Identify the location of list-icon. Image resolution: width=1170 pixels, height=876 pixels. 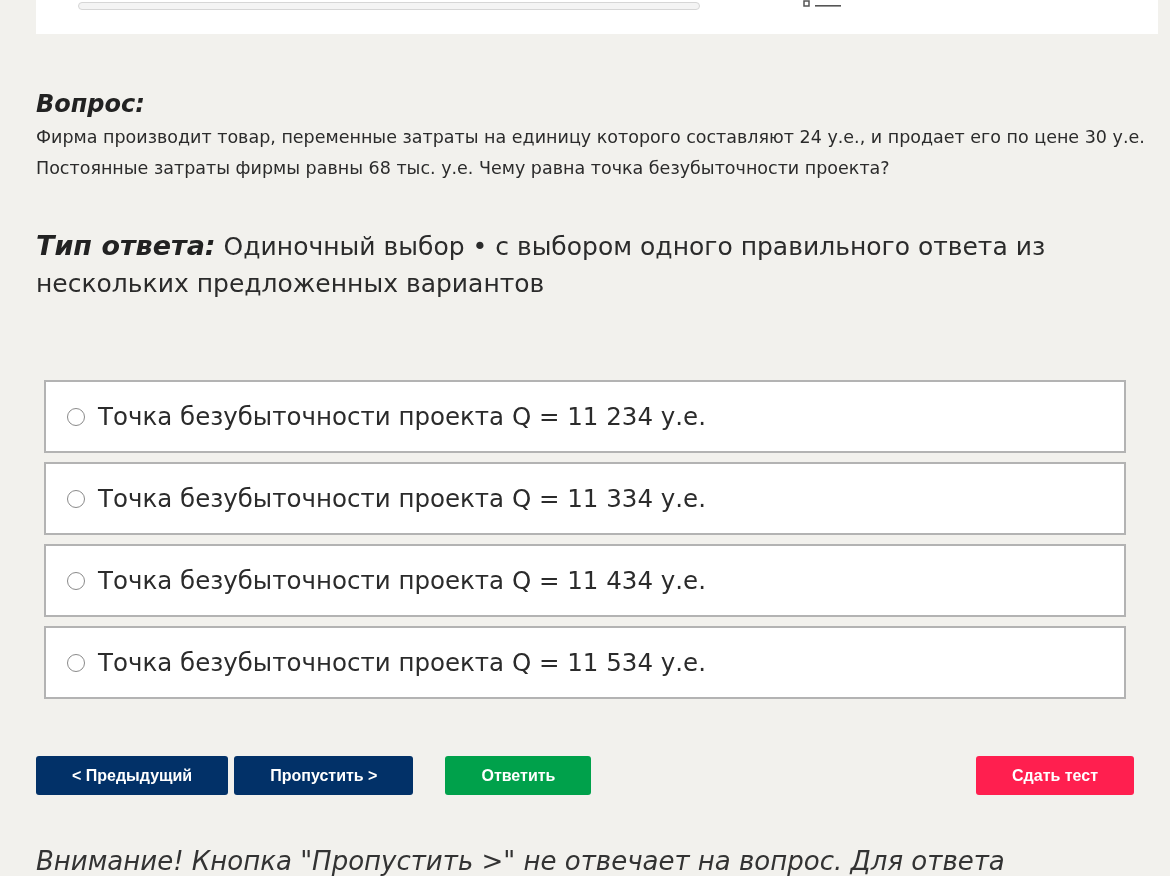
(822, 4).